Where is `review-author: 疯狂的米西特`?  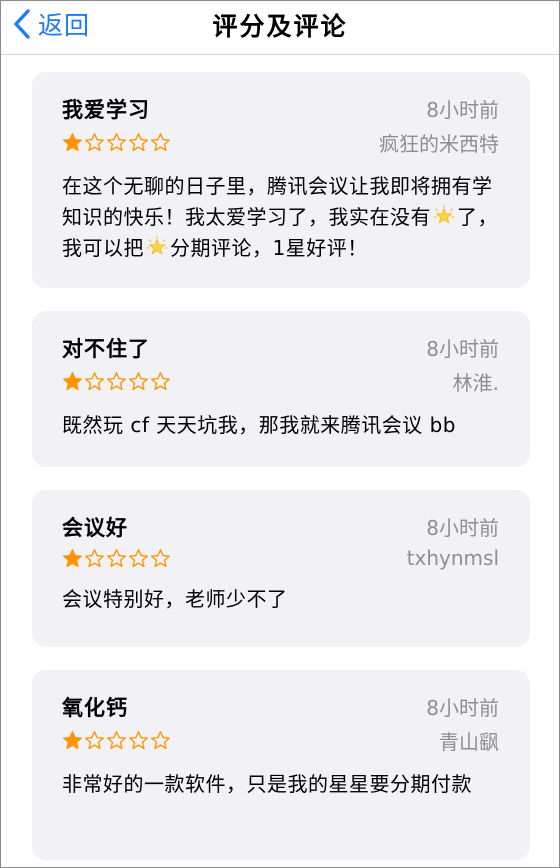
review-author: 疯狂的米西特 is located at coordinates (439, 144).